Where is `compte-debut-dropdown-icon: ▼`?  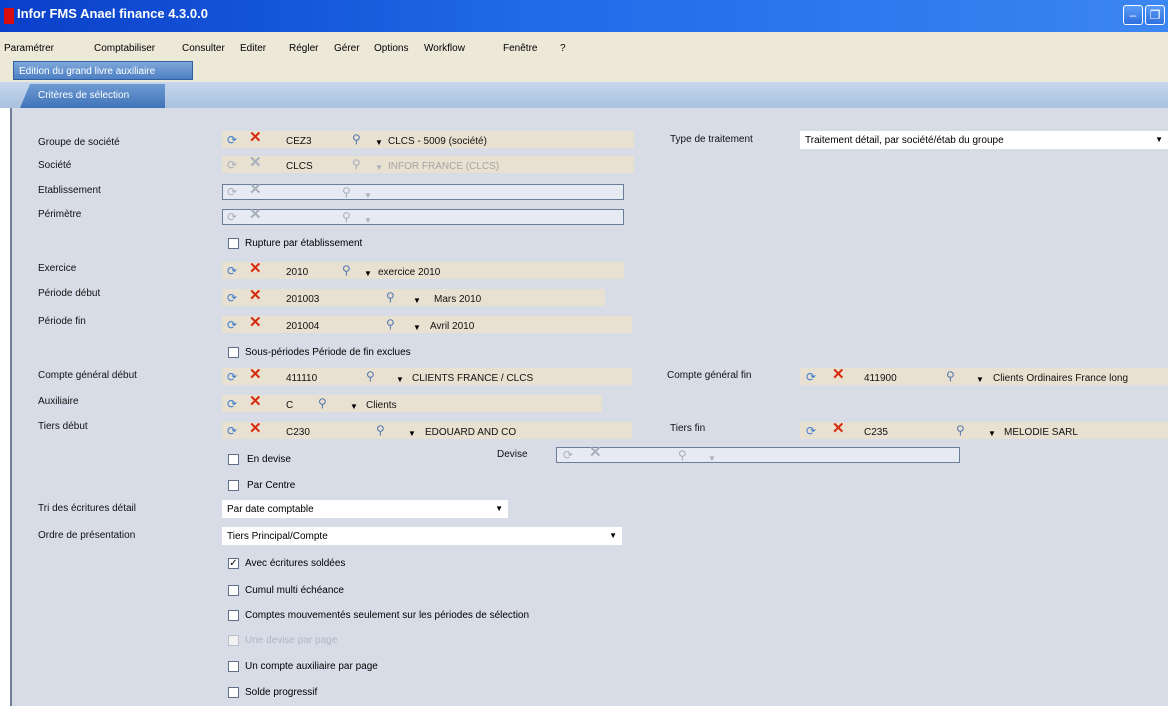 compte-debut-dropdown-icon: ▼ is located at coordinates (400, 380).